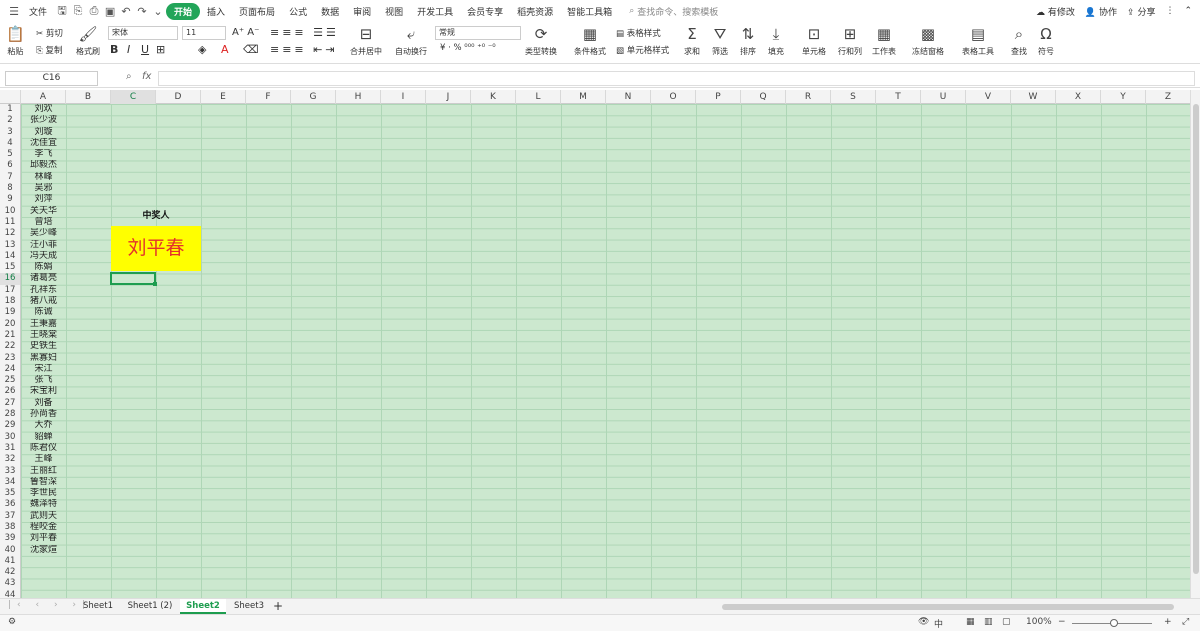 The width and height of the screenshot is (1200, 631). What do you see at coordinates (143, 33) in the screenshot?
I see `font-name-select: 宋体` at bounding box center [143, 33].